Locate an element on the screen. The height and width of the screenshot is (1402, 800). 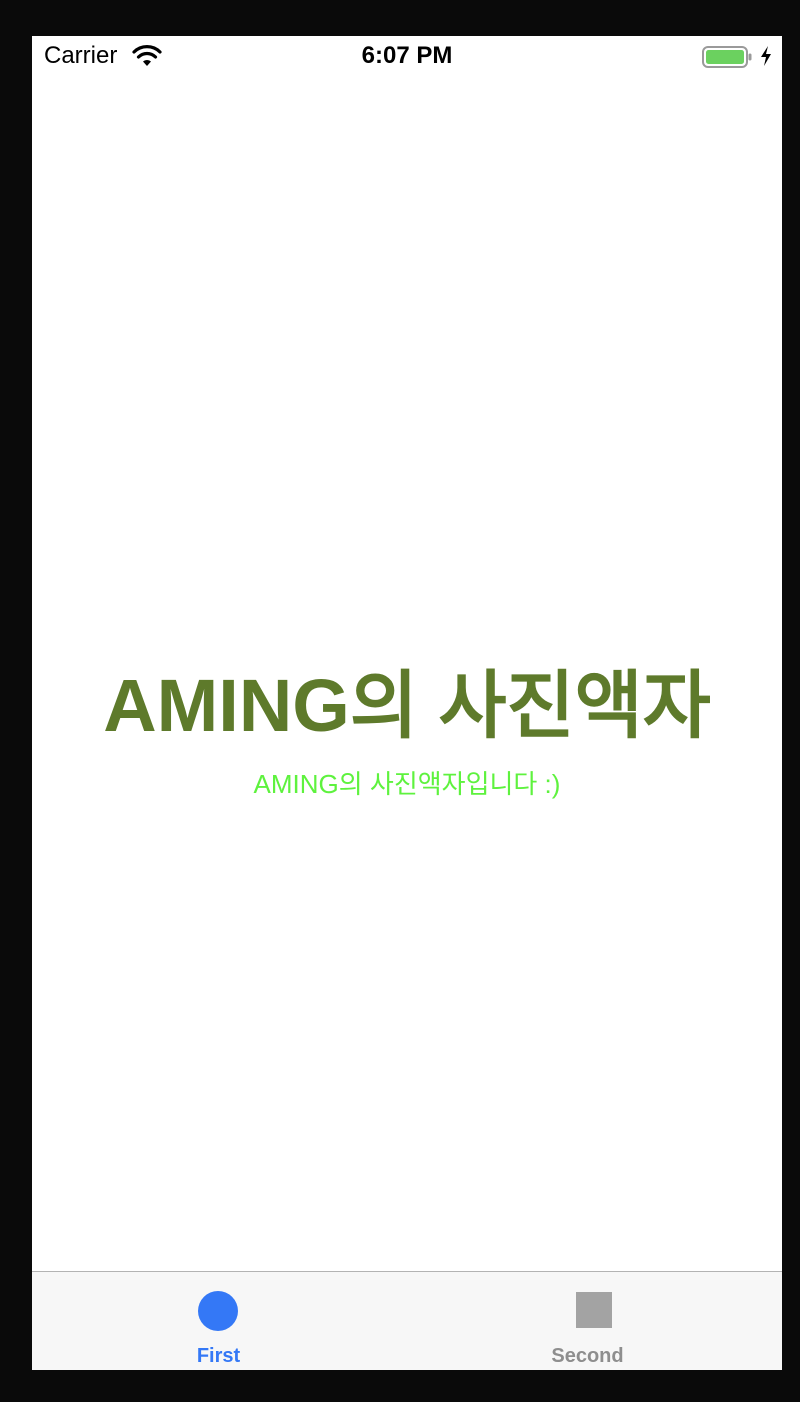
page-subtitle: AMING의 사진액자입니다 :) is located at coordinates (407, 784).